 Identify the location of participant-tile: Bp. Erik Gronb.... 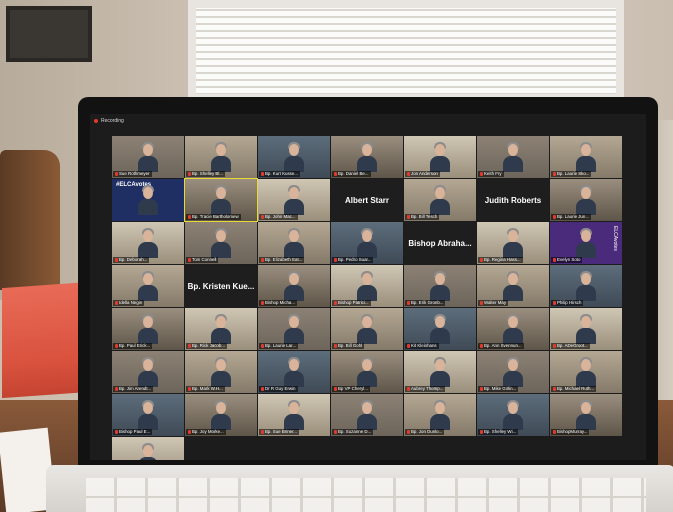
(440, 286).